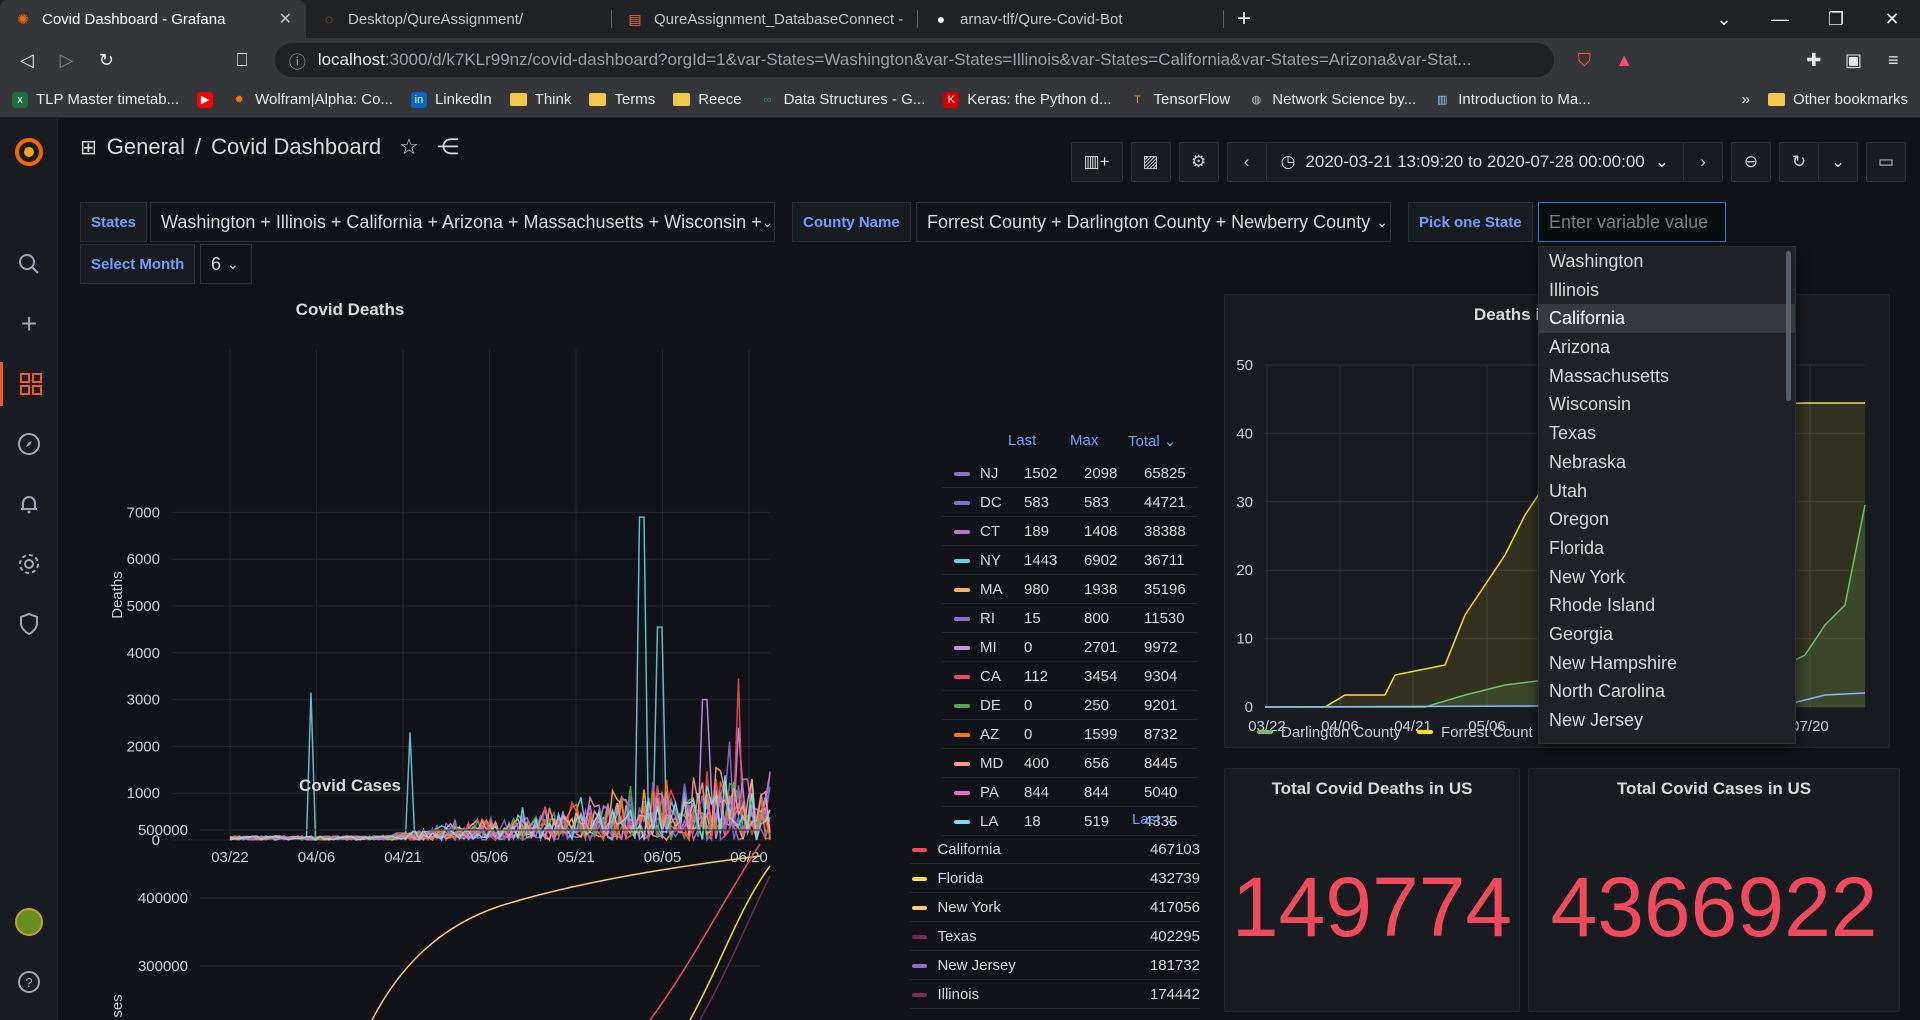 Image resolution: width=1920 pixels, height=1020 pixels. What do you see at coordinates (1055, 966) in the screenshot?
I see `legend-row: New Jersey 181732` at bounding box center [1055, 966].